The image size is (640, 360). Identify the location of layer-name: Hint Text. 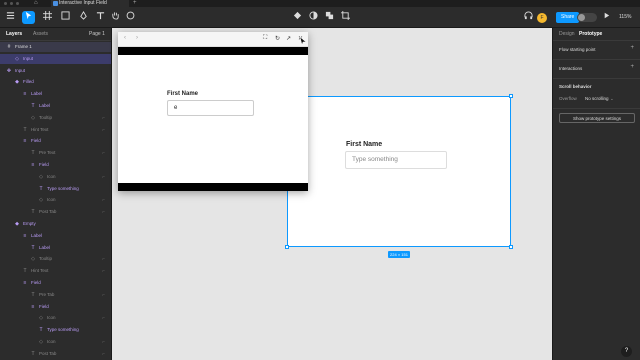
(40, 271).